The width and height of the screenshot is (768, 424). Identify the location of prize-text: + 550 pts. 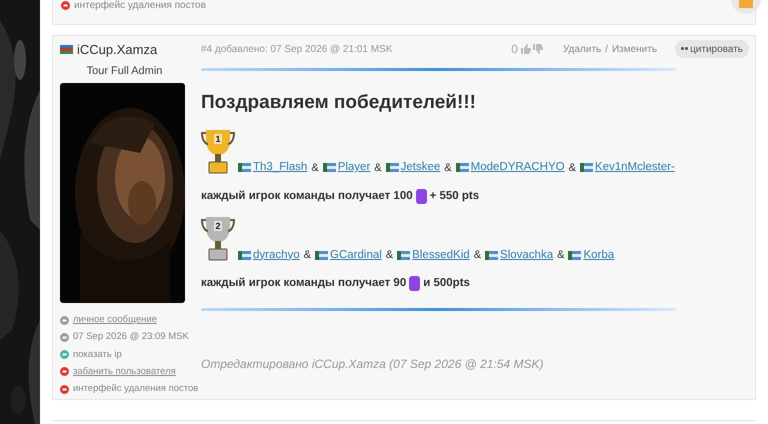
(455, 196).